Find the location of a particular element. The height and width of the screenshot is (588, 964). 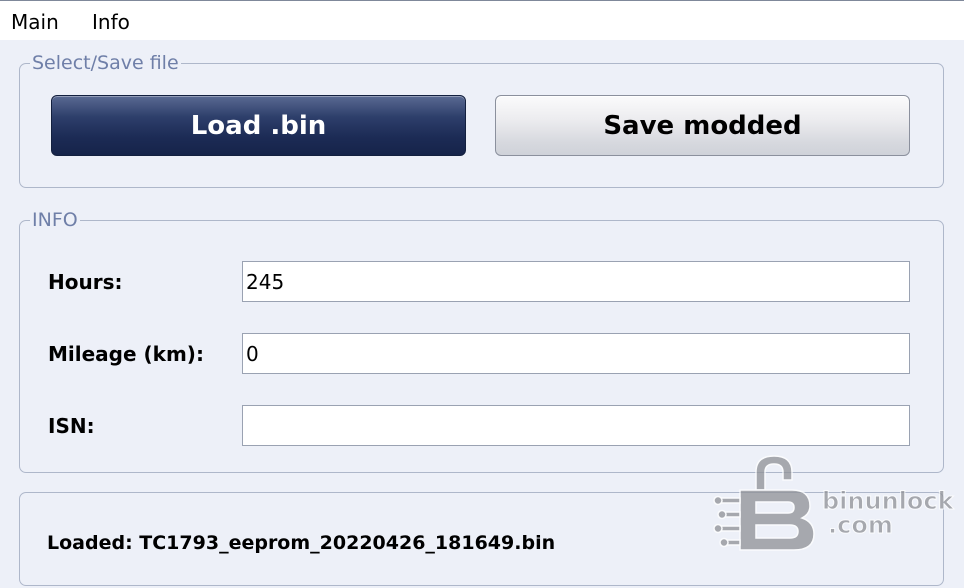

isn-input is located at coordinates (576, 425).